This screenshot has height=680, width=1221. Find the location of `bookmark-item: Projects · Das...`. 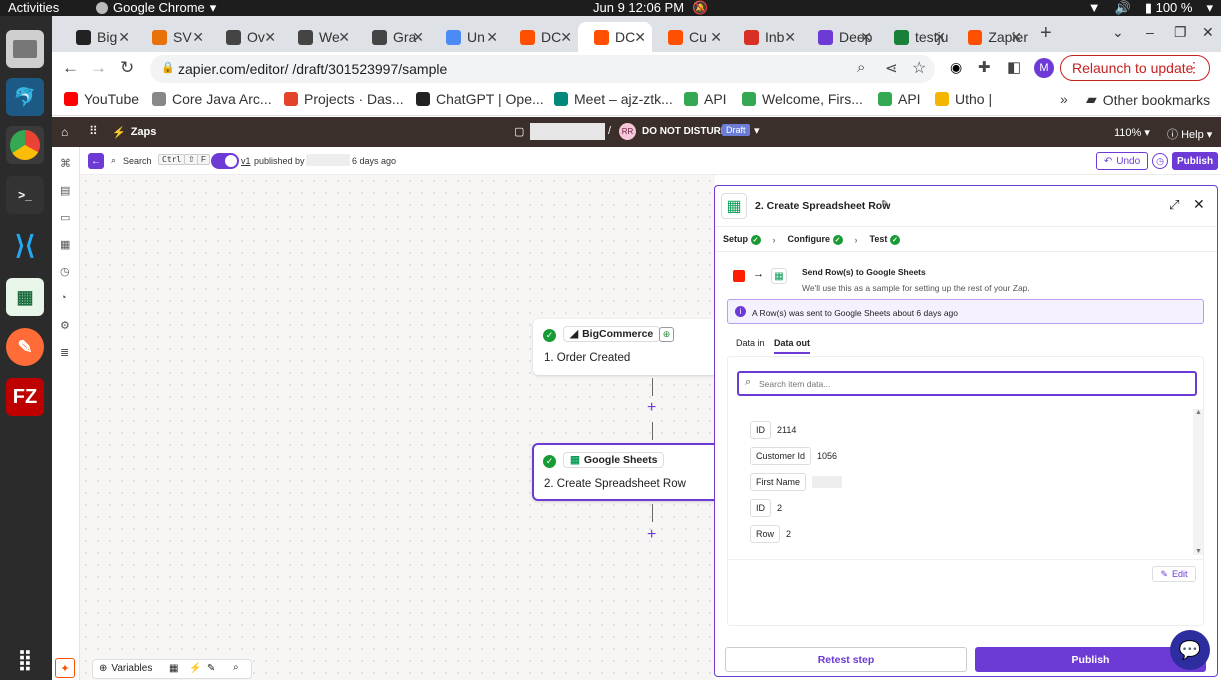

bookmark-item: Projects · Das... is located at coordinates (344, 99).